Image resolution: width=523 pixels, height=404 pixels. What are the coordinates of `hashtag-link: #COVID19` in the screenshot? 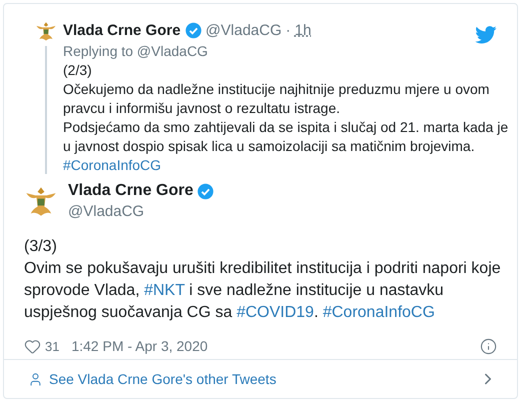 It's located at (275, 312).